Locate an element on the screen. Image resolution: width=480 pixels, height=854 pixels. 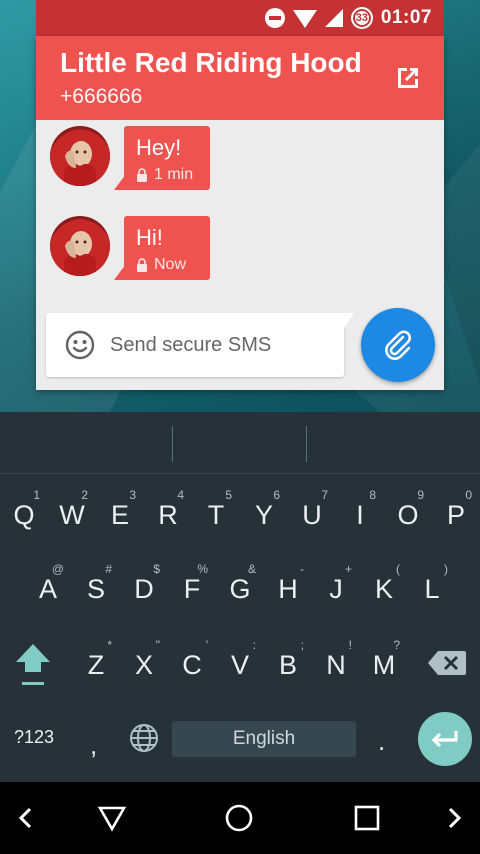
shift-icon is located at coordinates (33, 665).